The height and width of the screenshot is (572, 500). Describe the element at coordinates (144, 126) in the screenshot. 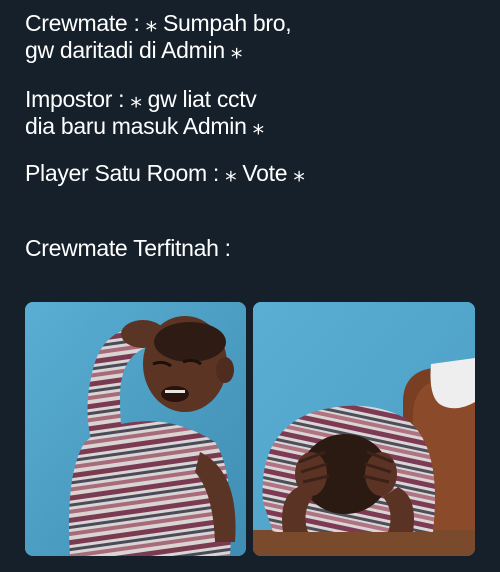

I see `caption-line: dia baru masuk Admin ⁎` at that location.